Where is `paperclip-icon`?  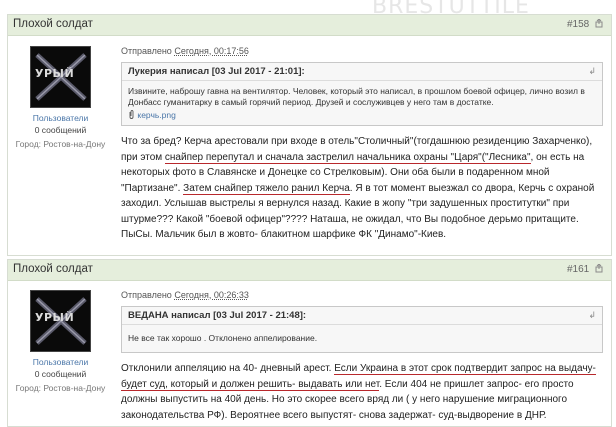
paperclip-icon is located at coordinates (131, 114).